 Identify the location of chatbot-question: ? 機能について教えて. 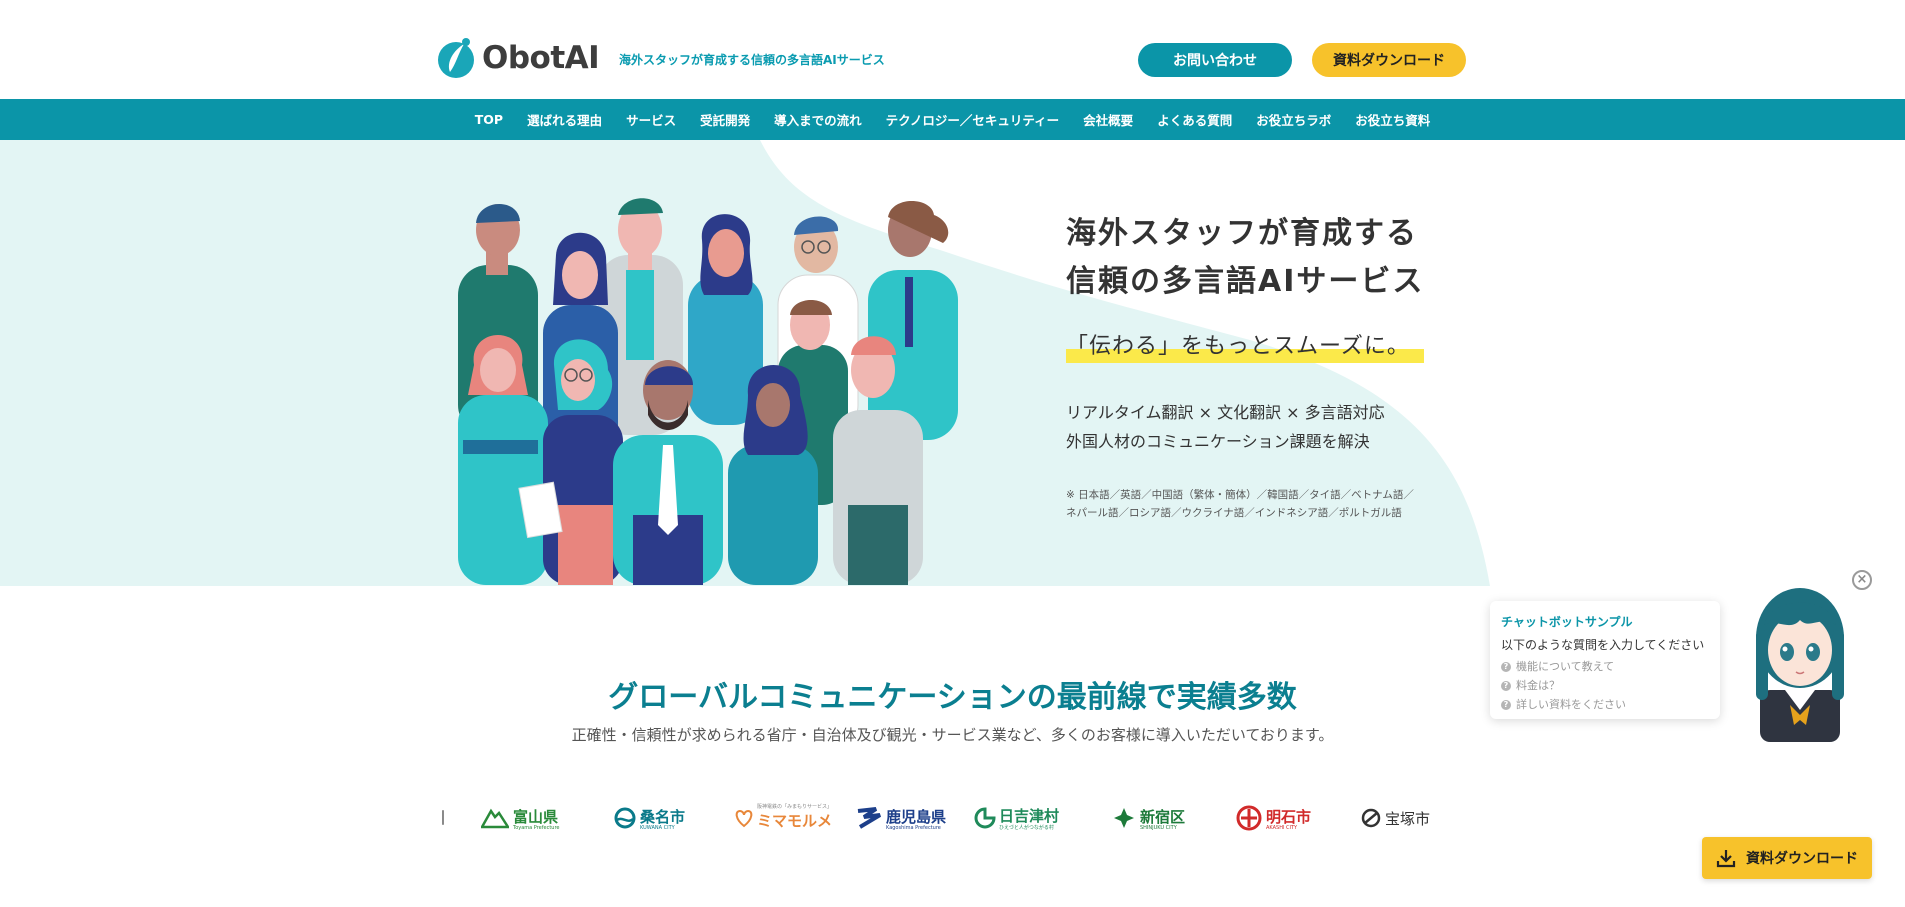
(1605, 666).